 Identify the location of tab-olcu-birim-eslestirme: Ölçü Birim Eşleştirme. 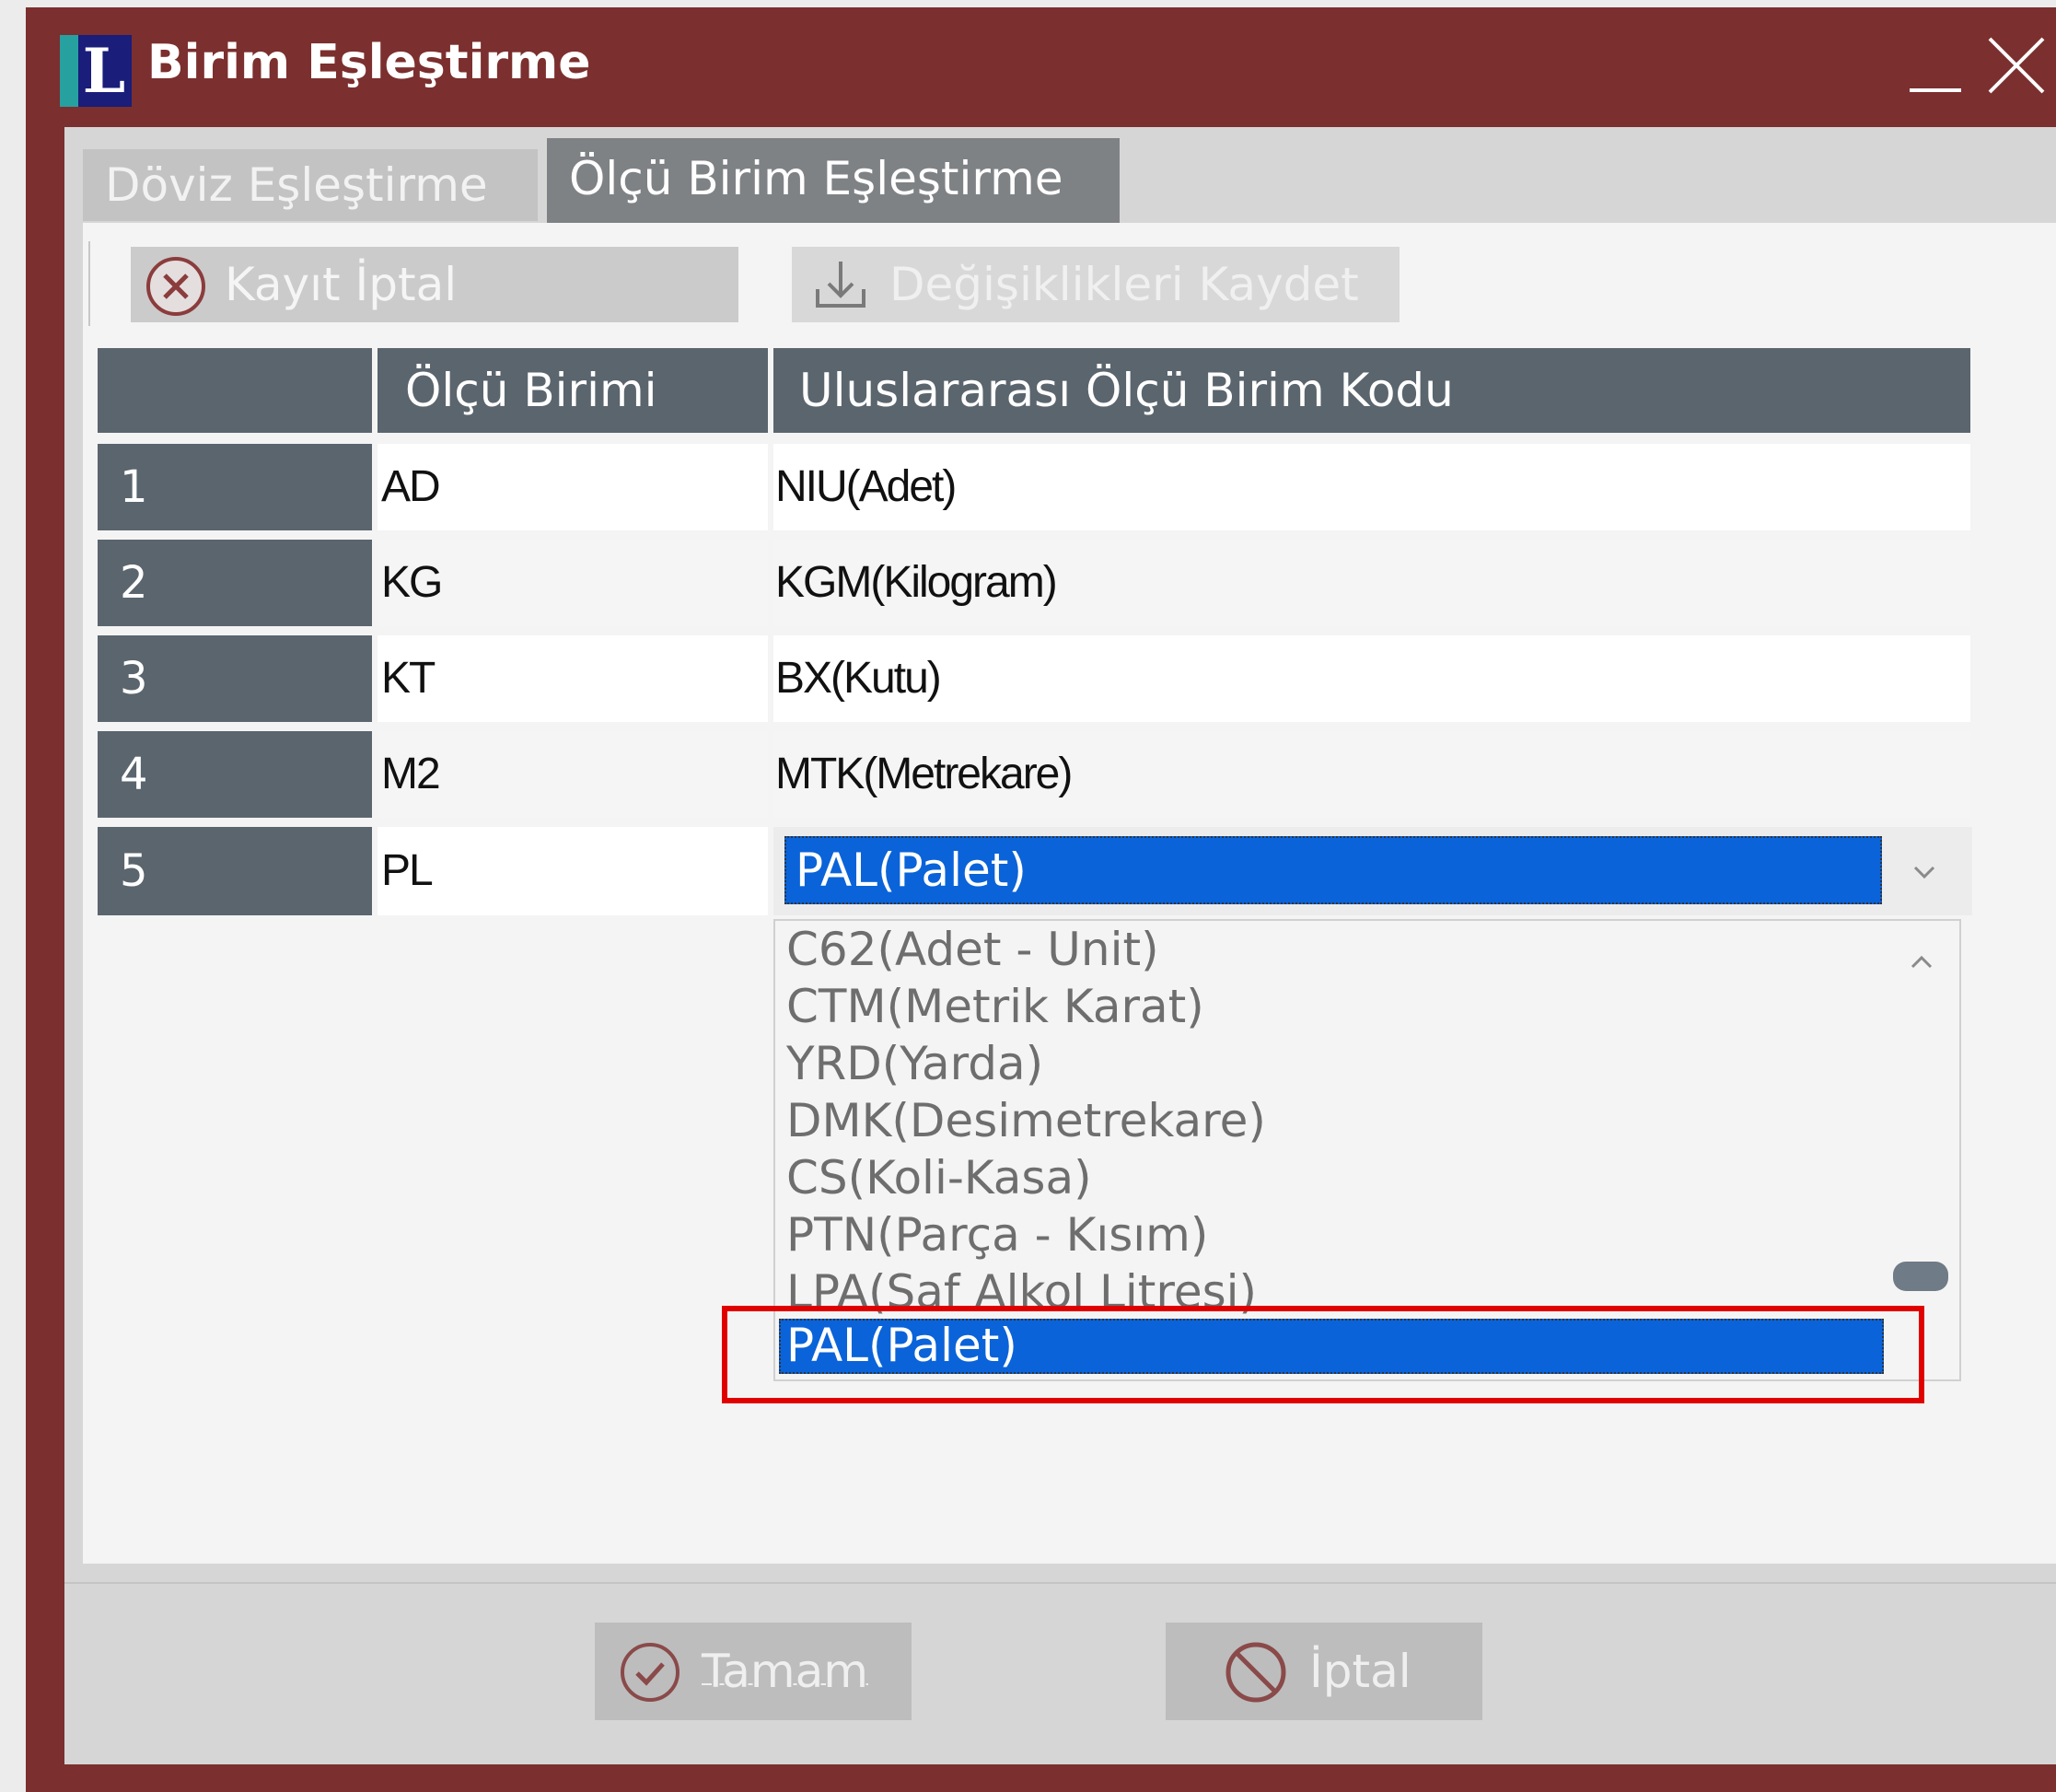
(833, 180).